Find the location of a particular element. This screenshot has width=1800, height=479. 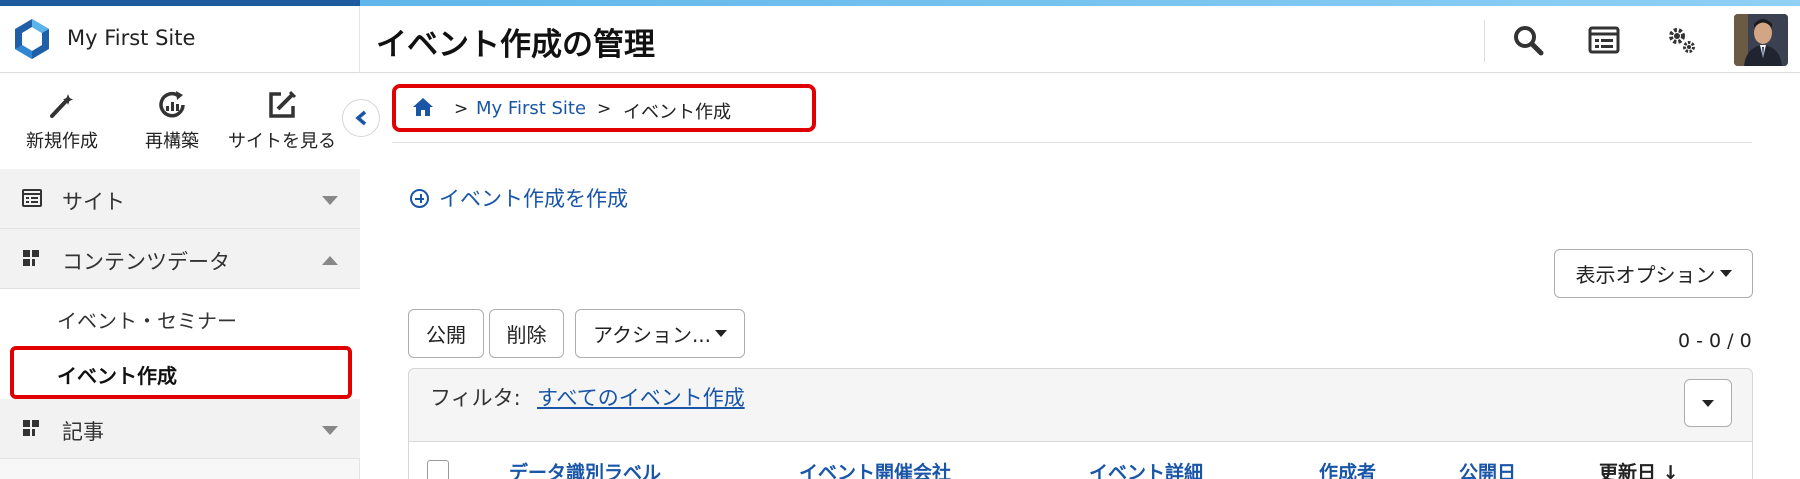

settings-icon is located at coordinates (1682, 40).